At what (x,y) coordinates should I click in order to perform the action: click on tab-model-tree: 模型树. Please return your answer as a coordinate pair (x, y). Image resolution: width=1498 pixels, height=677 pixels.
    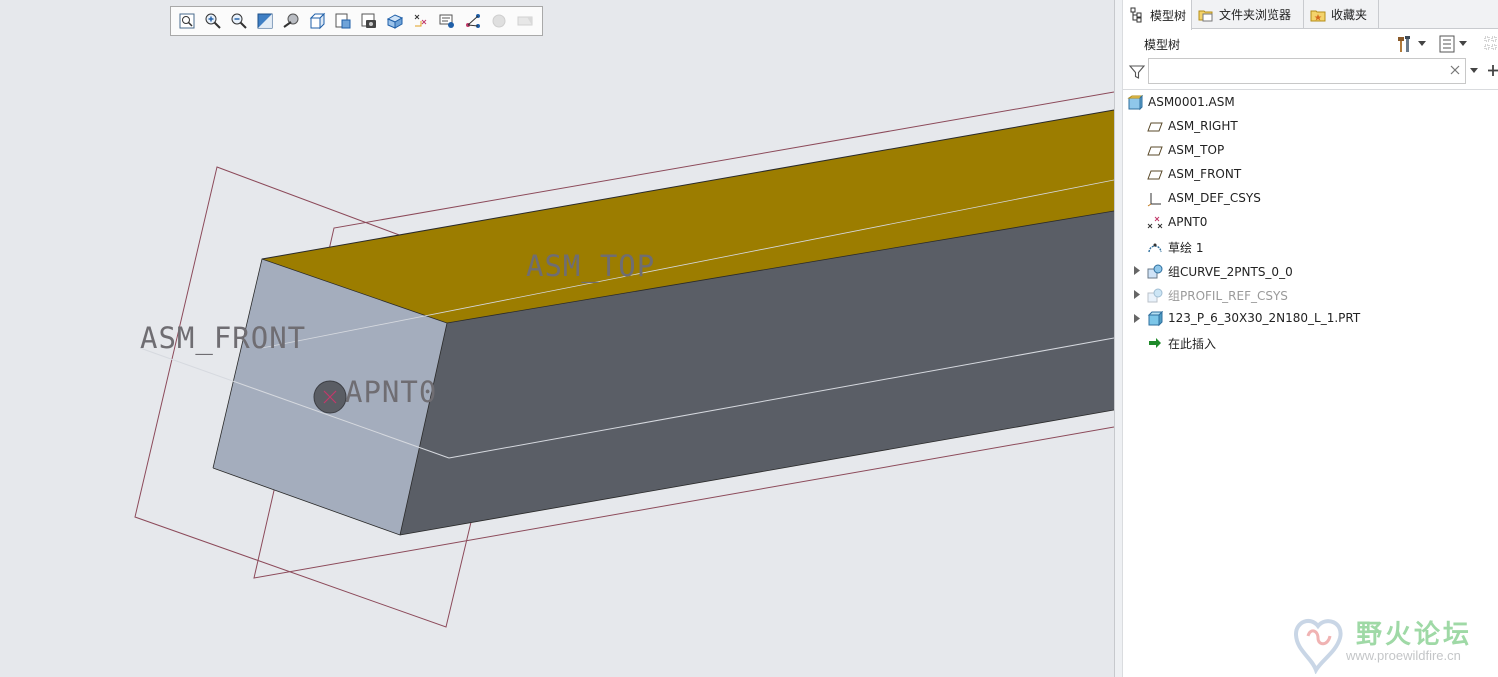
    Looking at the image, I should click on (1157, 15).